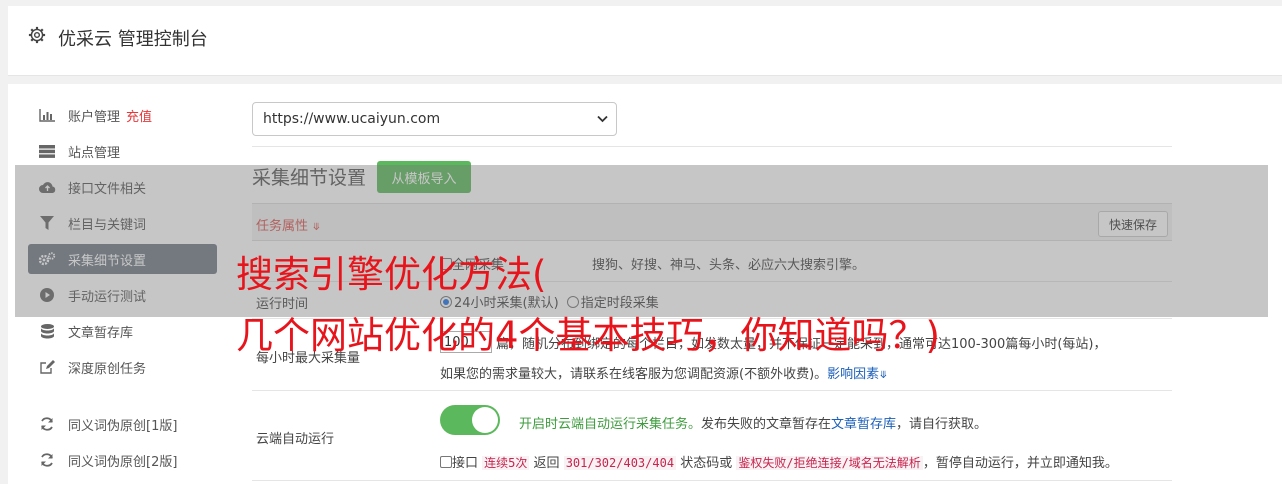 The height and width of the screenshot is (484, 1282). Describe the element at coordinates (446, 462) in the screenshot. I see `pause-rule-checkbox` at that location.